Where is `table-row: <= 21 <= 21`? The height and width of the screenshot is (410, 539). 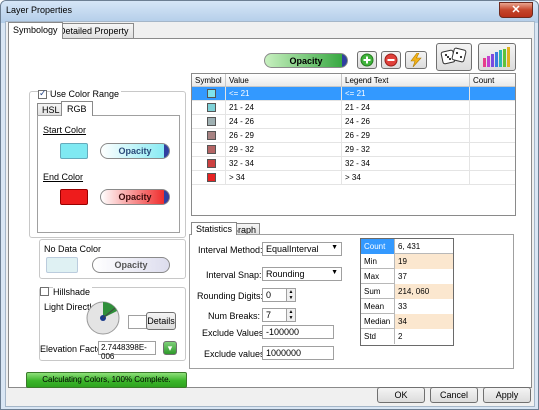 table-row: <= 21 <= 21 is located at coordinates (353, 94).